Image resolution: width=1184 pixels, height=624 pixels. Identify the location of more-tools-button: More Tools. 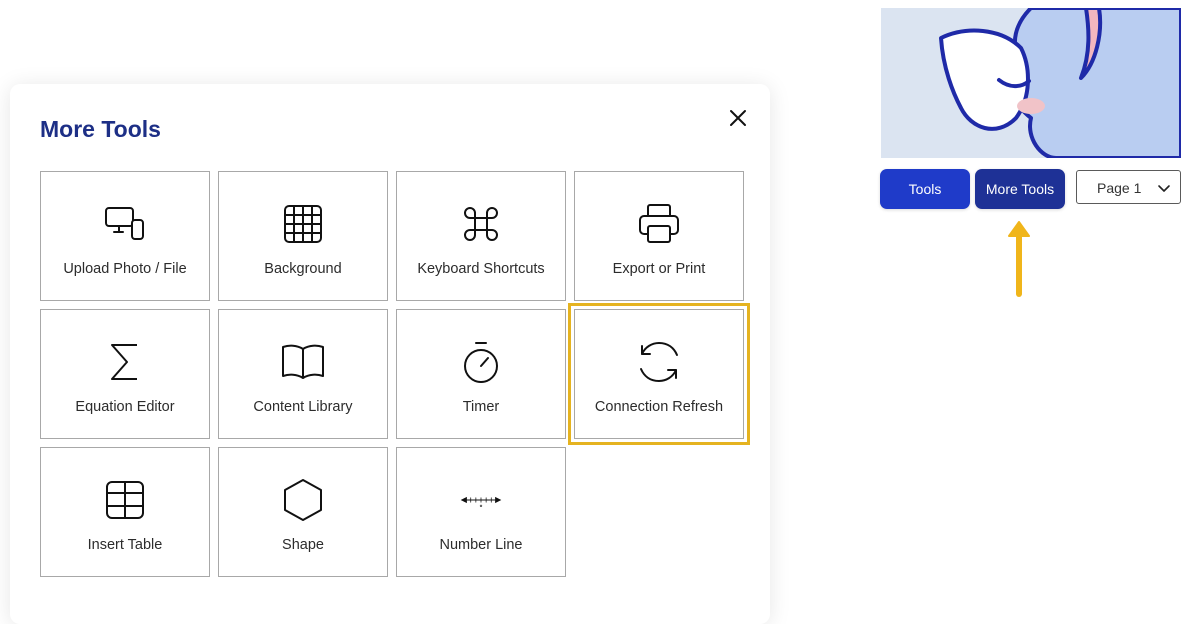
(1020, 189).